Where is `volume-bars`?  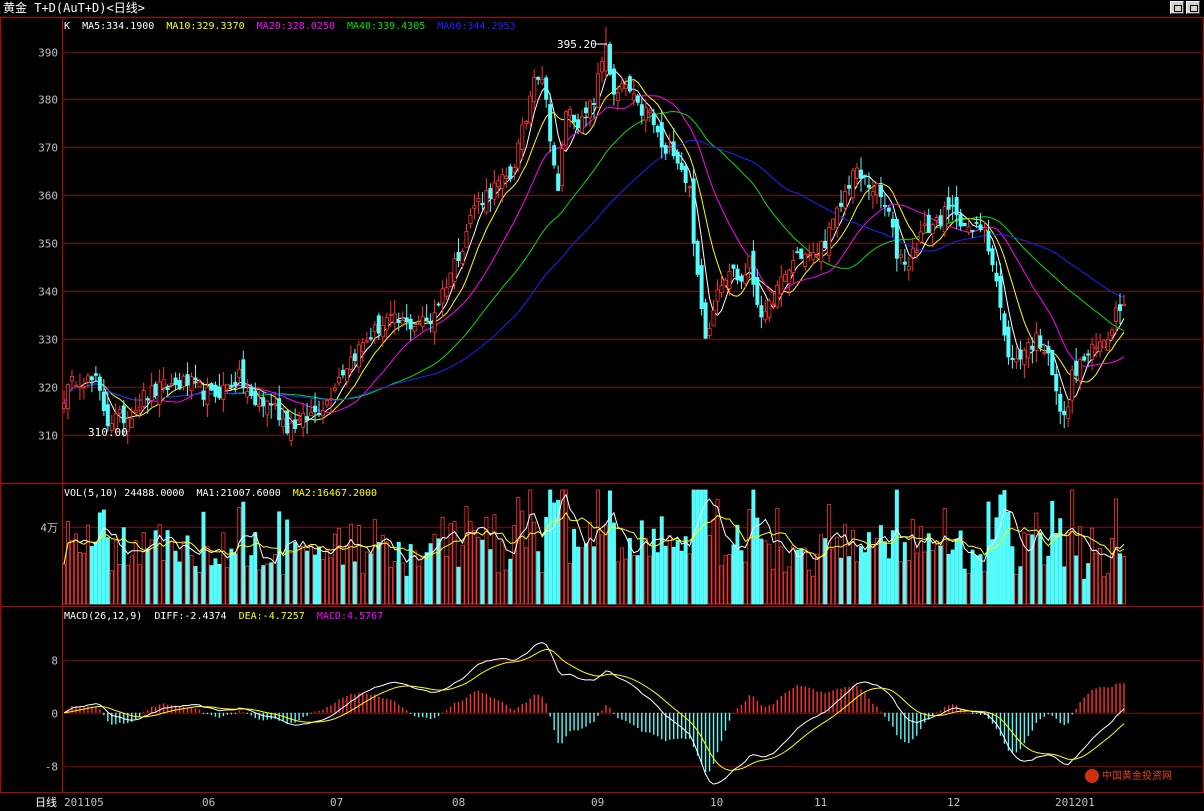 volume-bars is located at coordinates (594, 547).